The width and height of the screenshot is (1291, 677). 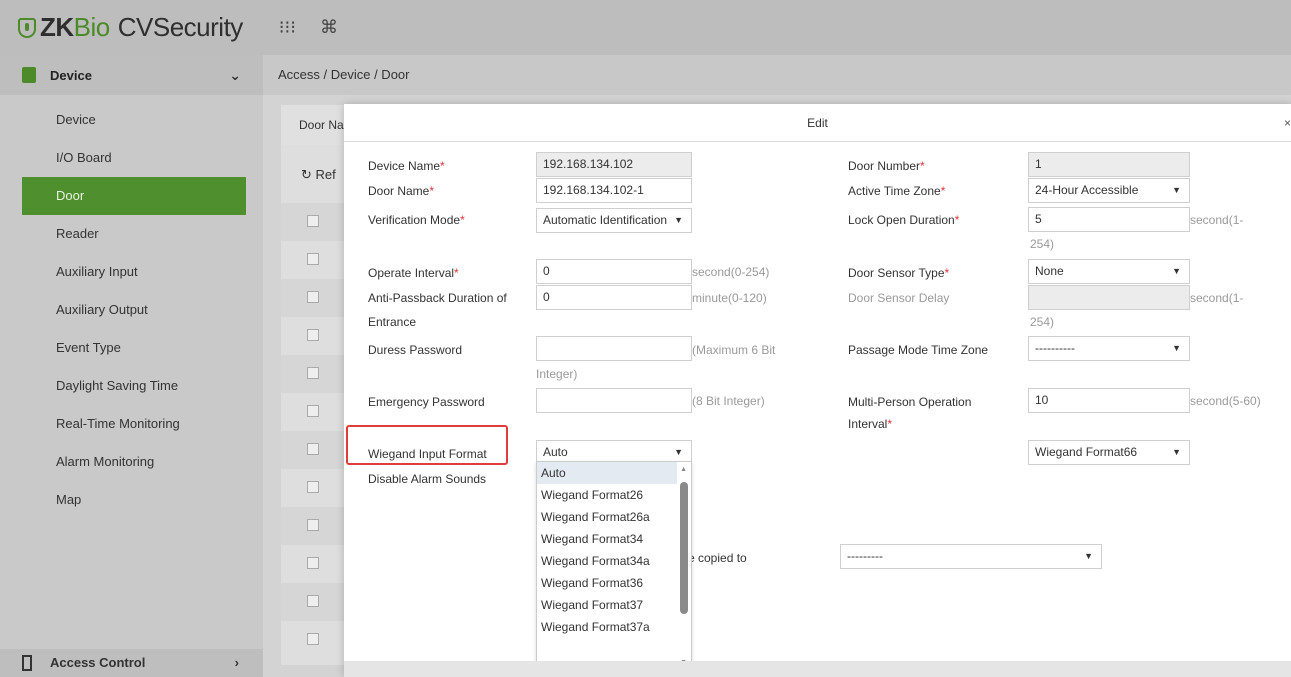 I want to click on dropdown-option: Wiegand Format36, so click(x=607, y=583).